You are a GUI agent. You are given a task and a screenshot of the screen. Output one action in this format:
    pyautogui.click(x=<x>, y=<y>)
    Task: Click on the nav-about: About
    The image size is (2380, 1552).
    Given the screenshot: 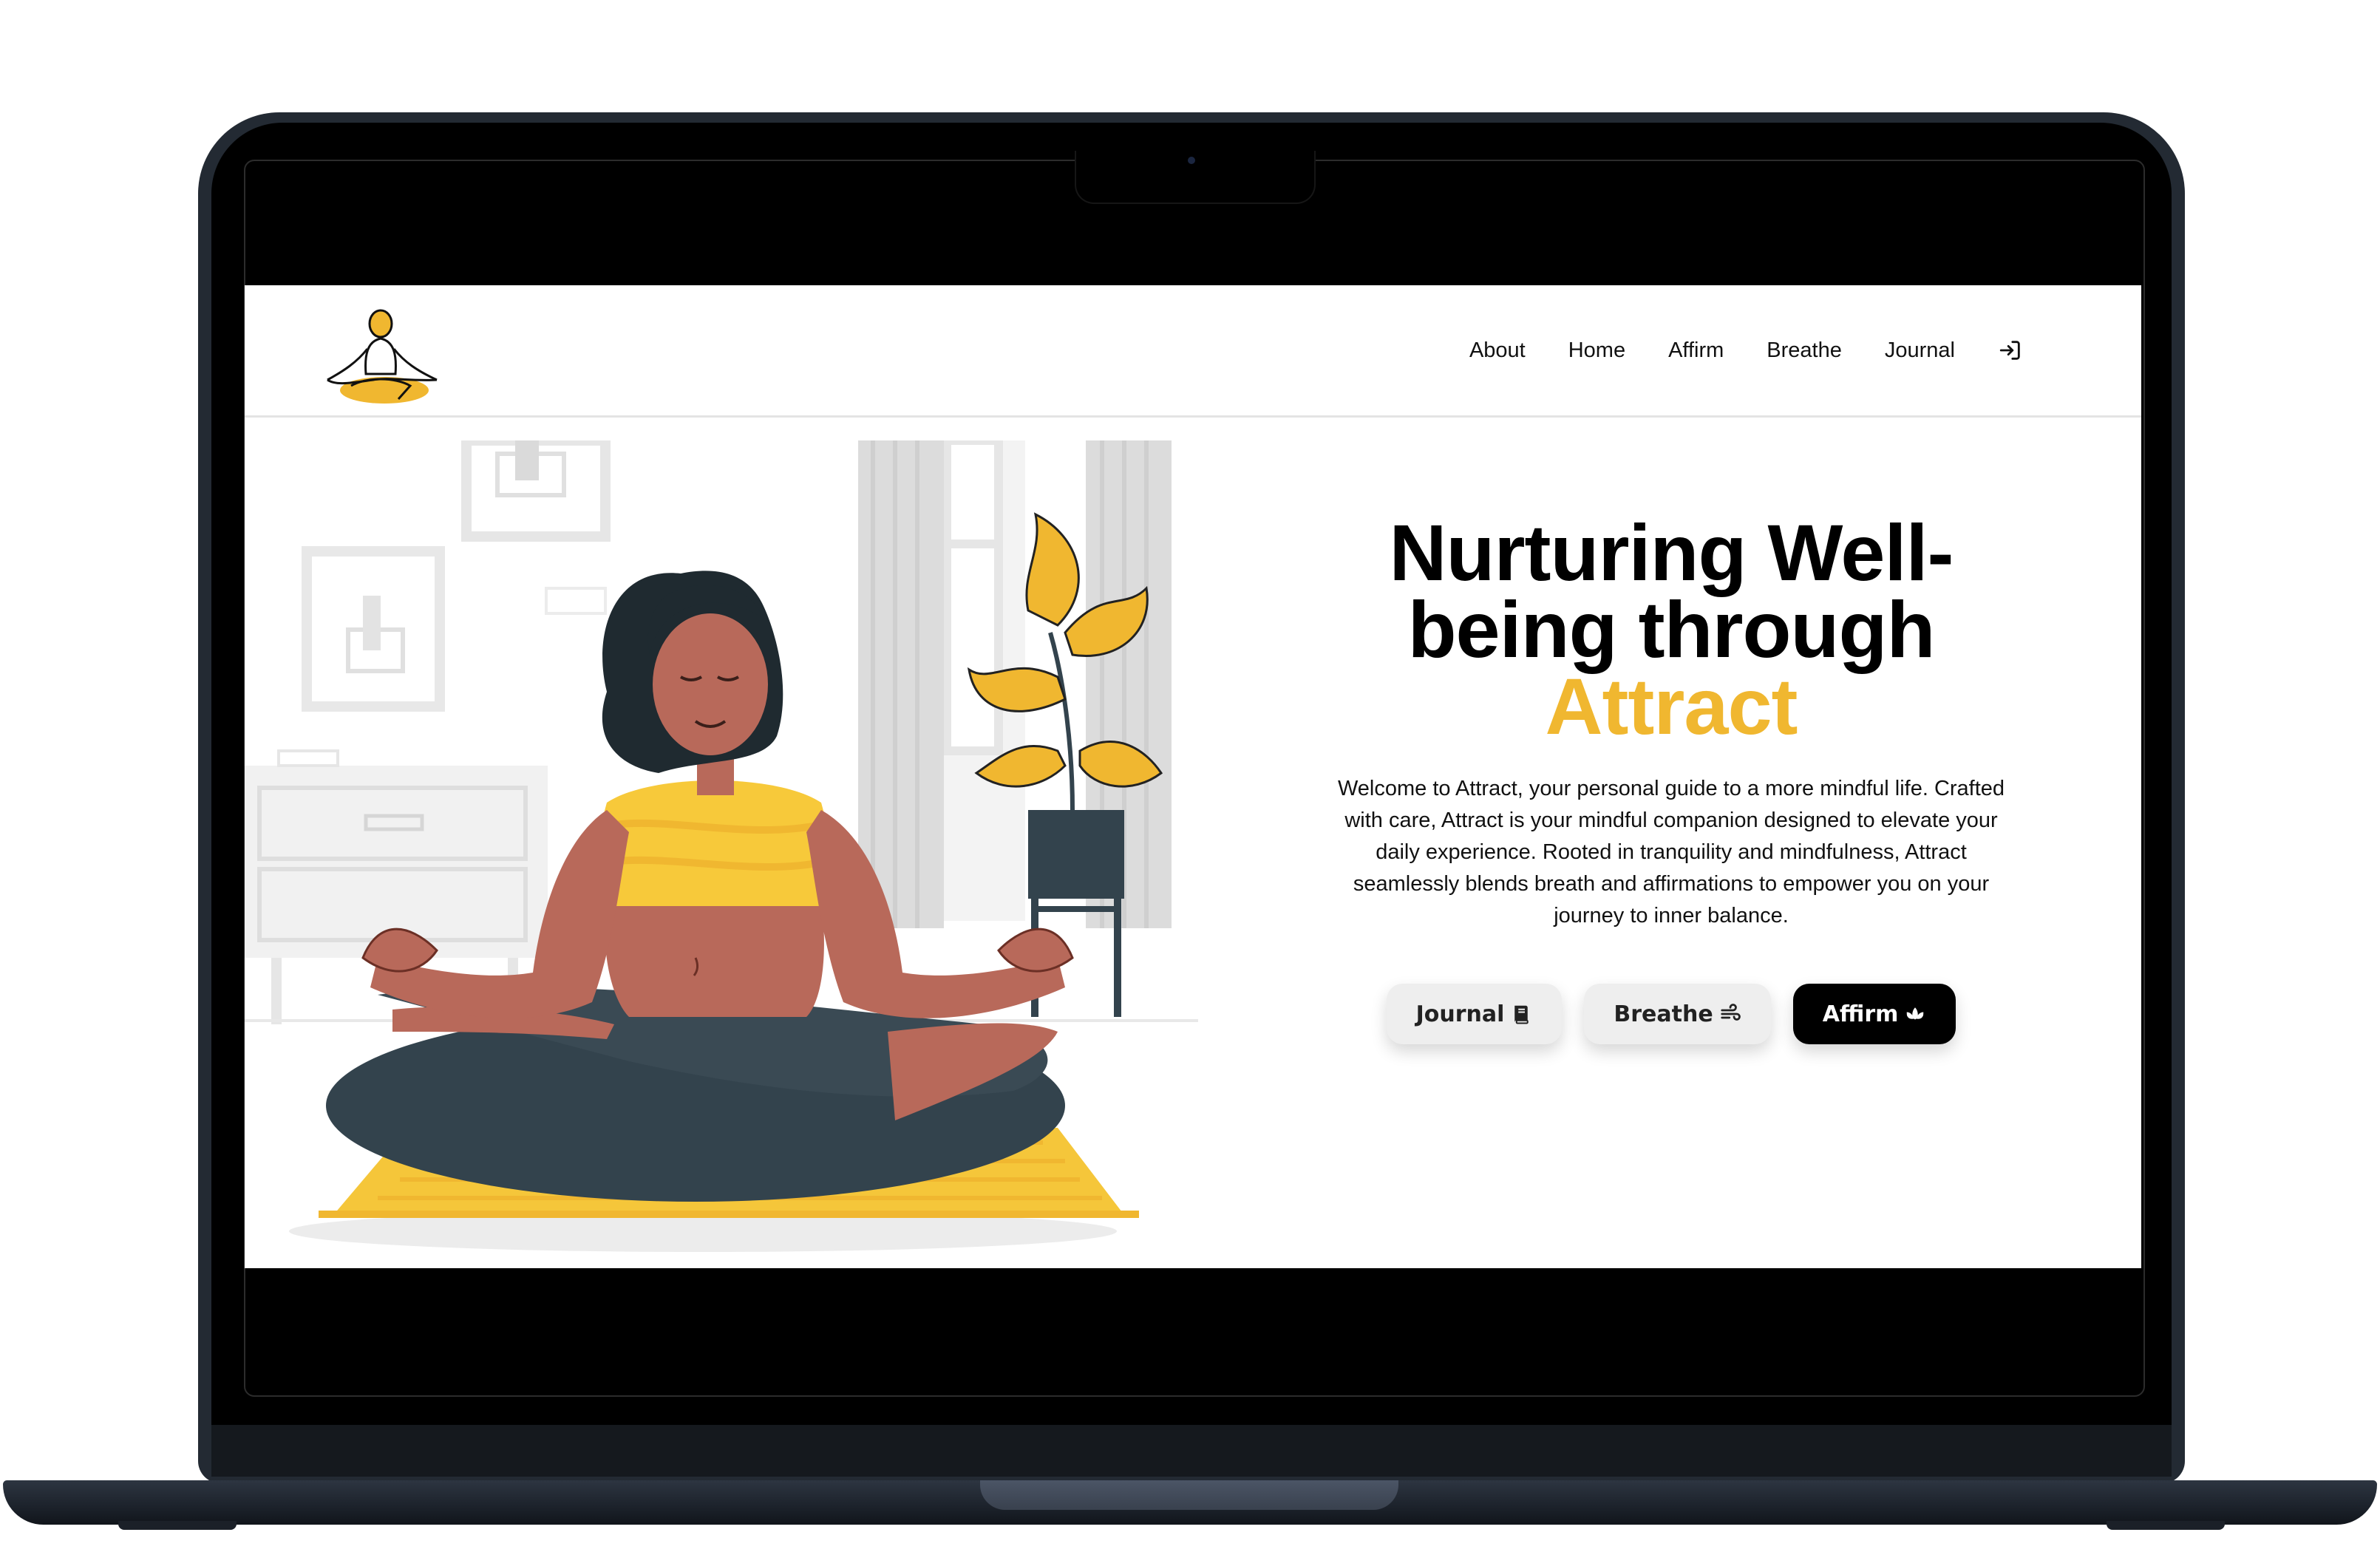 What is the action you would take?
    pyautogui.click(x=1497, y=351)
    